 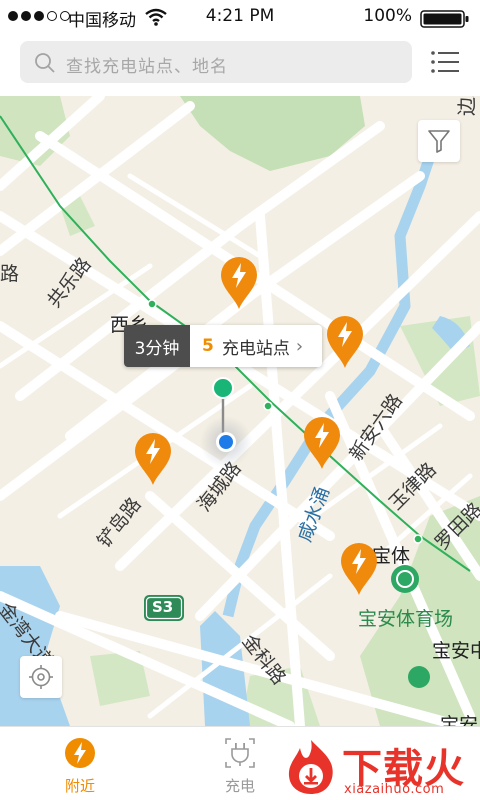 What do you see at coordinates (387, 16) in the screenshot?
I see `battery-percent: 100%` at bounding box center [387, 16].